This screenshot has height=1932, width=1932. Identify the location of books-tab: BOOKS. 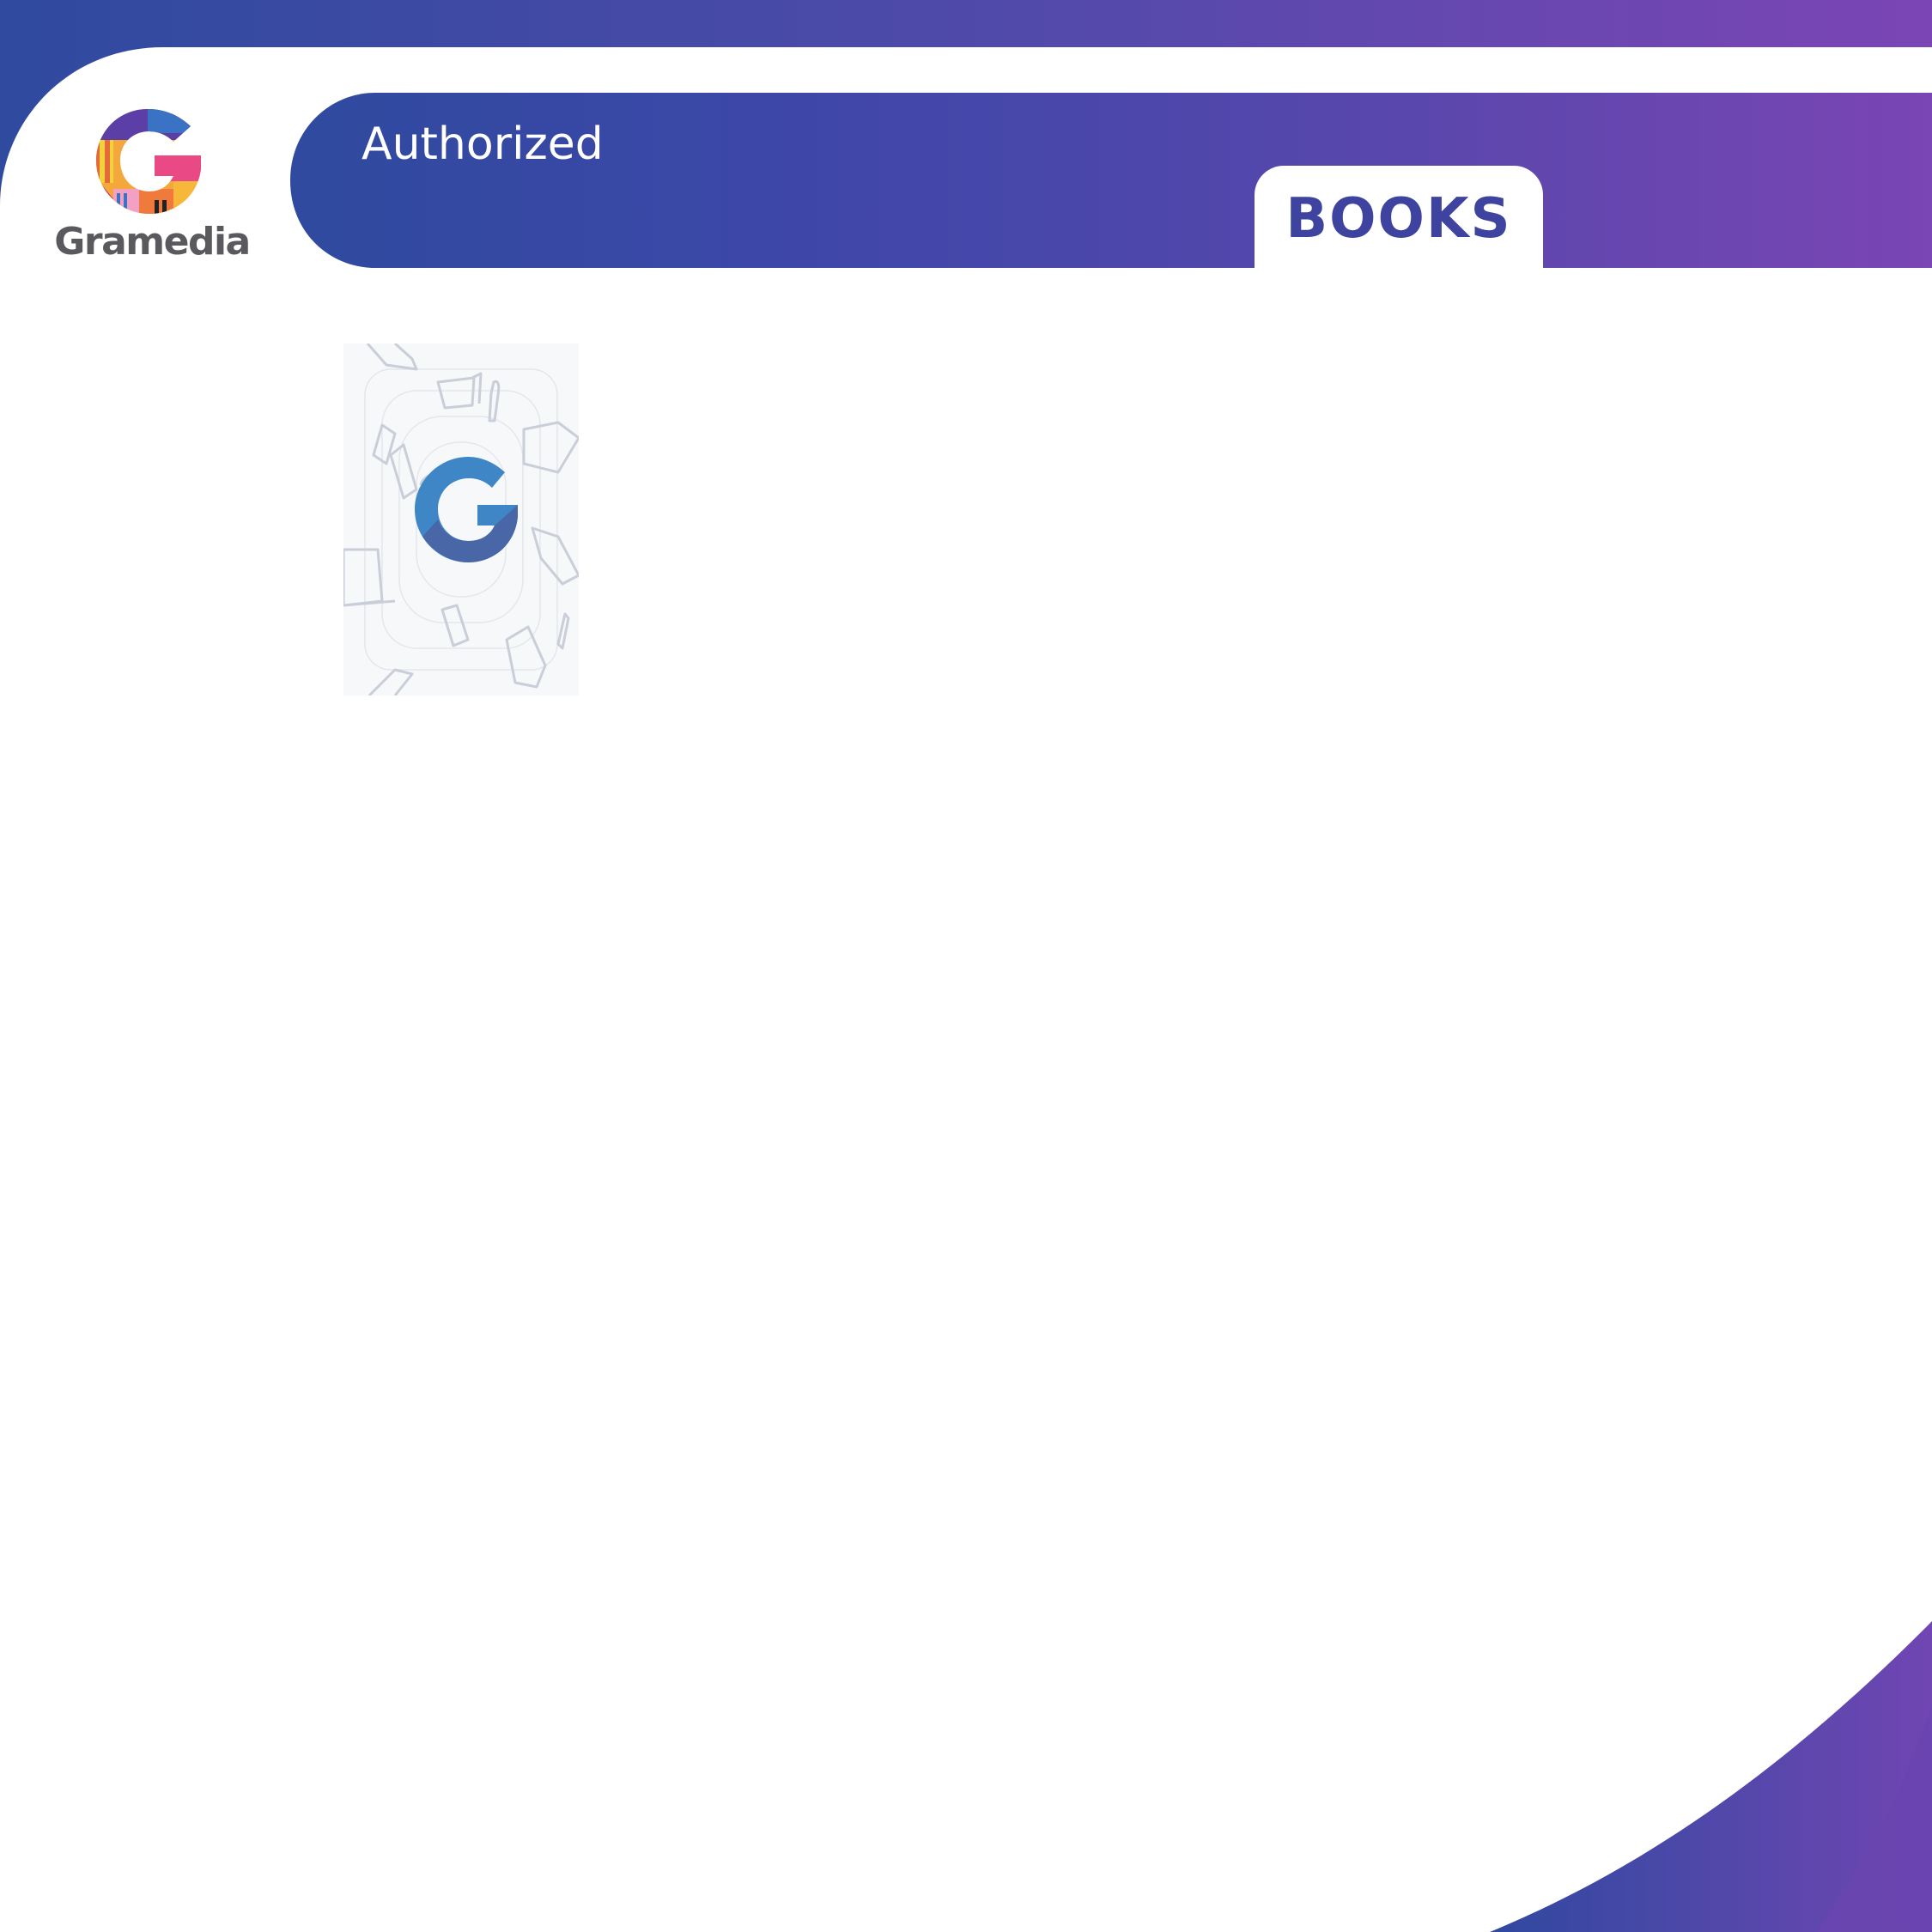
(1399, 218).